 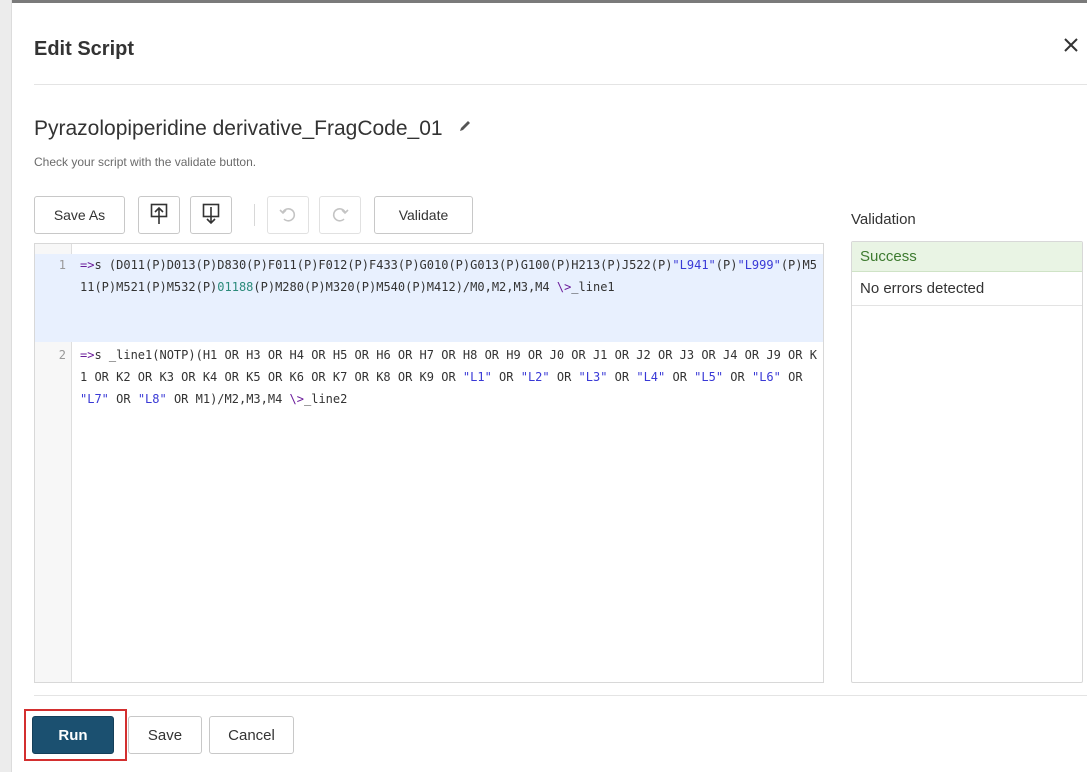 What do you see at coordinates (84, 49) in the screenshot?
I see `dialog-title: Edit Script` at bounding box center [84, 49].